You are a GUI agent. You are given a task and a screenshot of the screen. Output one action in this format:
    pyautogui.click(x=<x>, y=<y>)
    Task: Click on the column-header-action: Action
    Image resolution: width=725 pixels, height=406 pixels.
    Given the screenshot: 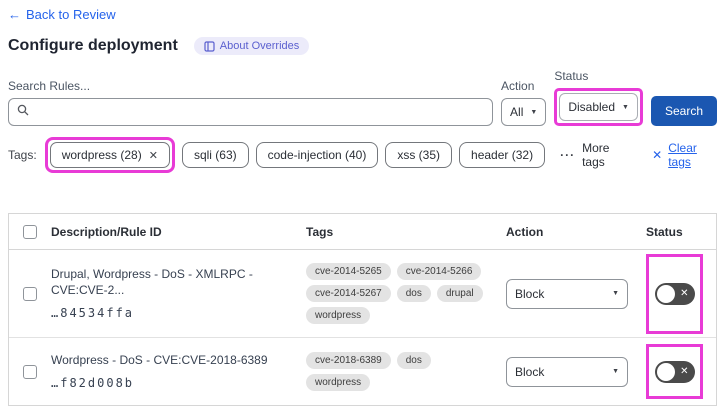 What is the action you would take?
    pyautogui.click(x=525, y=231)
    